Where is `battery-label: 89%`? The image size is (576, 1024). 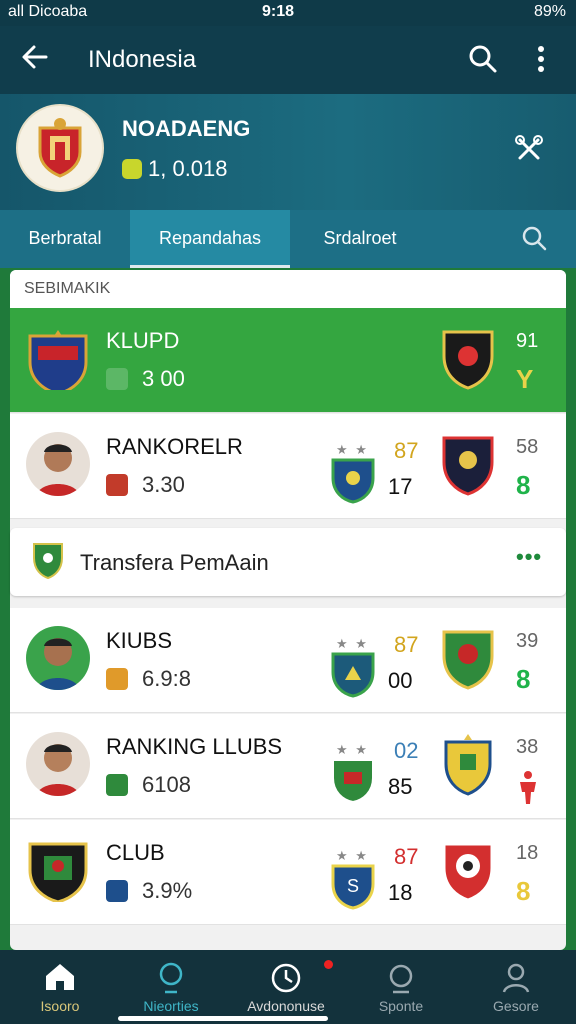
battery-label: 89% is located at coordinates (549, 11).